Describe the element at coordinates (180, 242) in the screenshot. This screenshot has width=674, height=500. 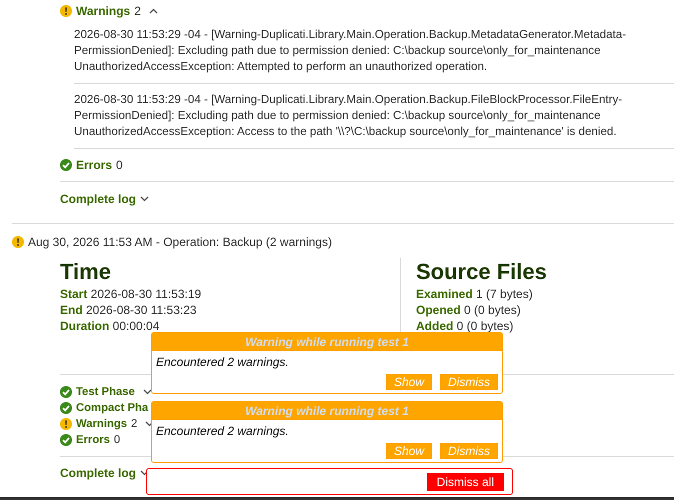
I see `entry-title: Aug 30, 2026 11:53 AM - Operation: Backup (2 warnings)` at that location.